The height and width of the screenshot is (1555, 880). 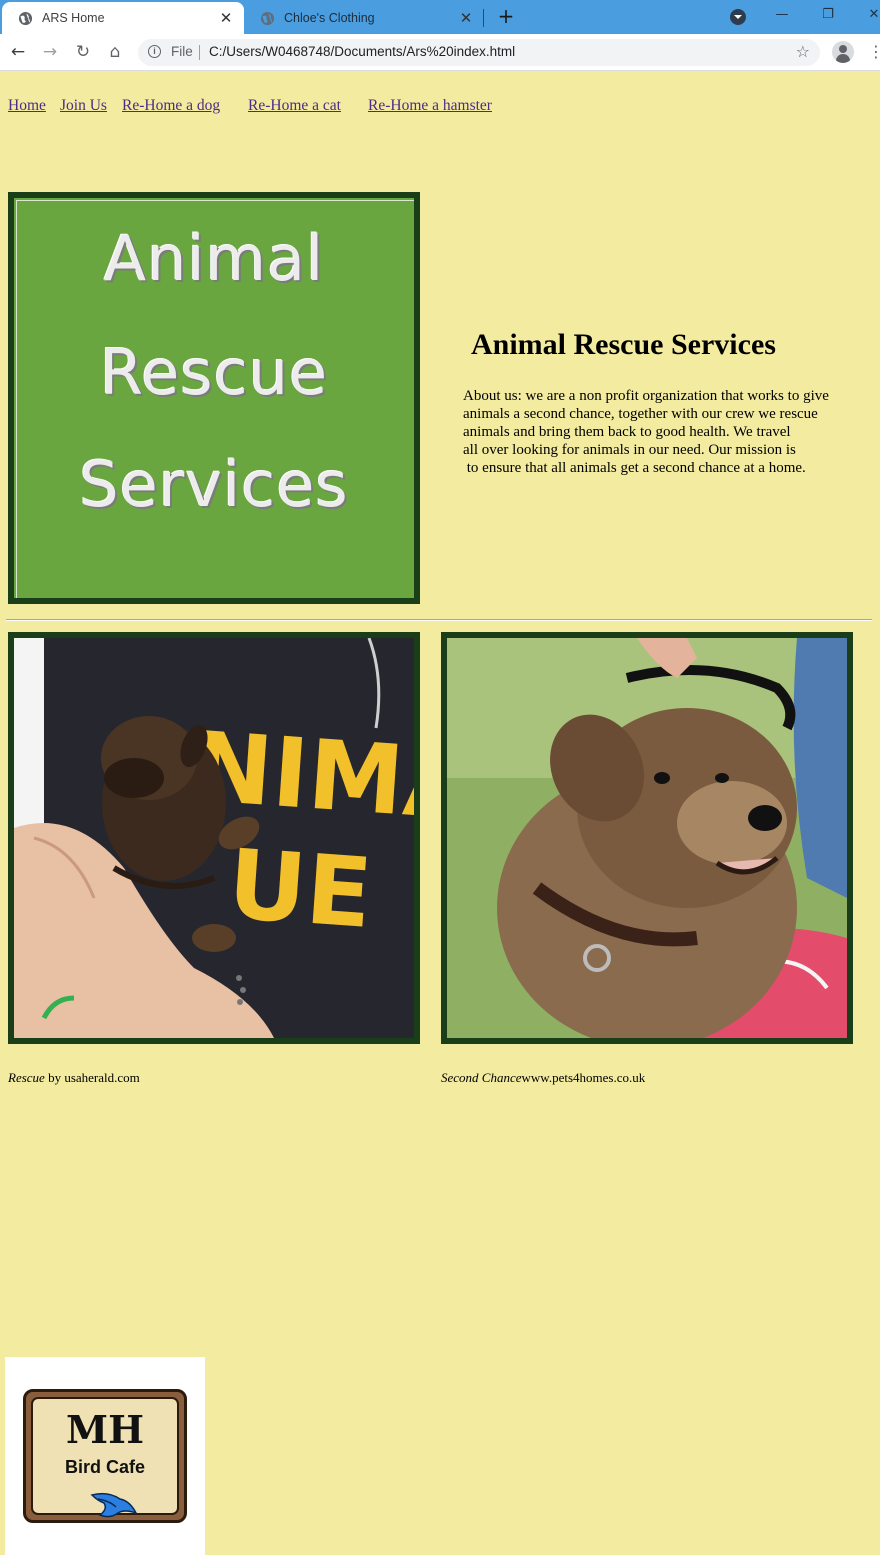 What do you see at coordinates (583, 1077) in the screenshot?
I see `caption-credit: www.pets4homes.co.uk` at bounding box center [583, 1077].